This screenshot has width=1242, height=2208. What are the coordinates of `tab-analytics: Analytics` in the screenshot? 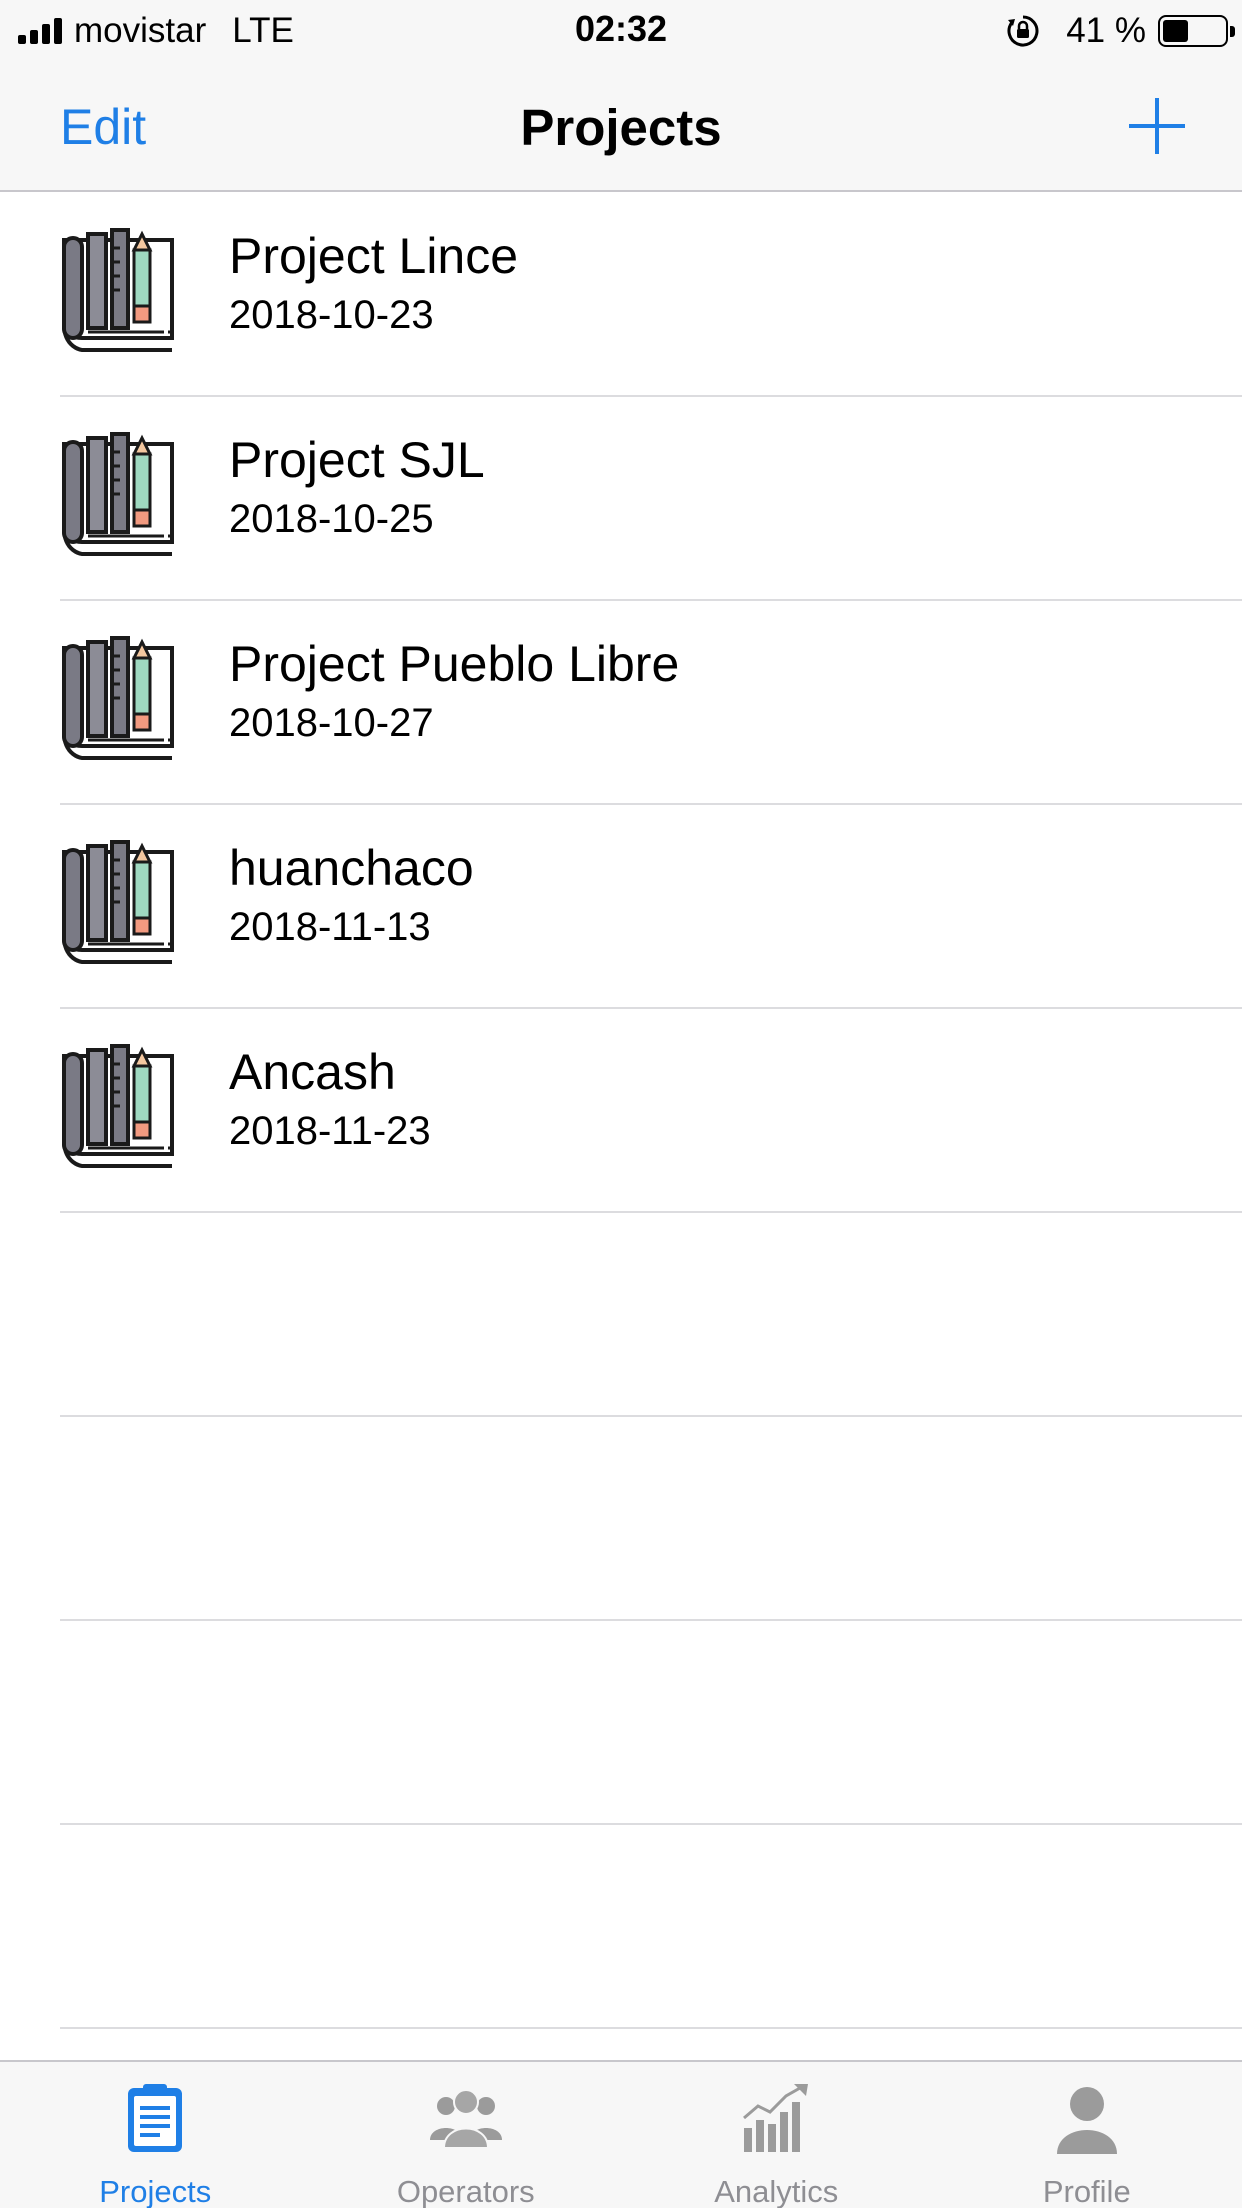 It's located at (776, 2135).